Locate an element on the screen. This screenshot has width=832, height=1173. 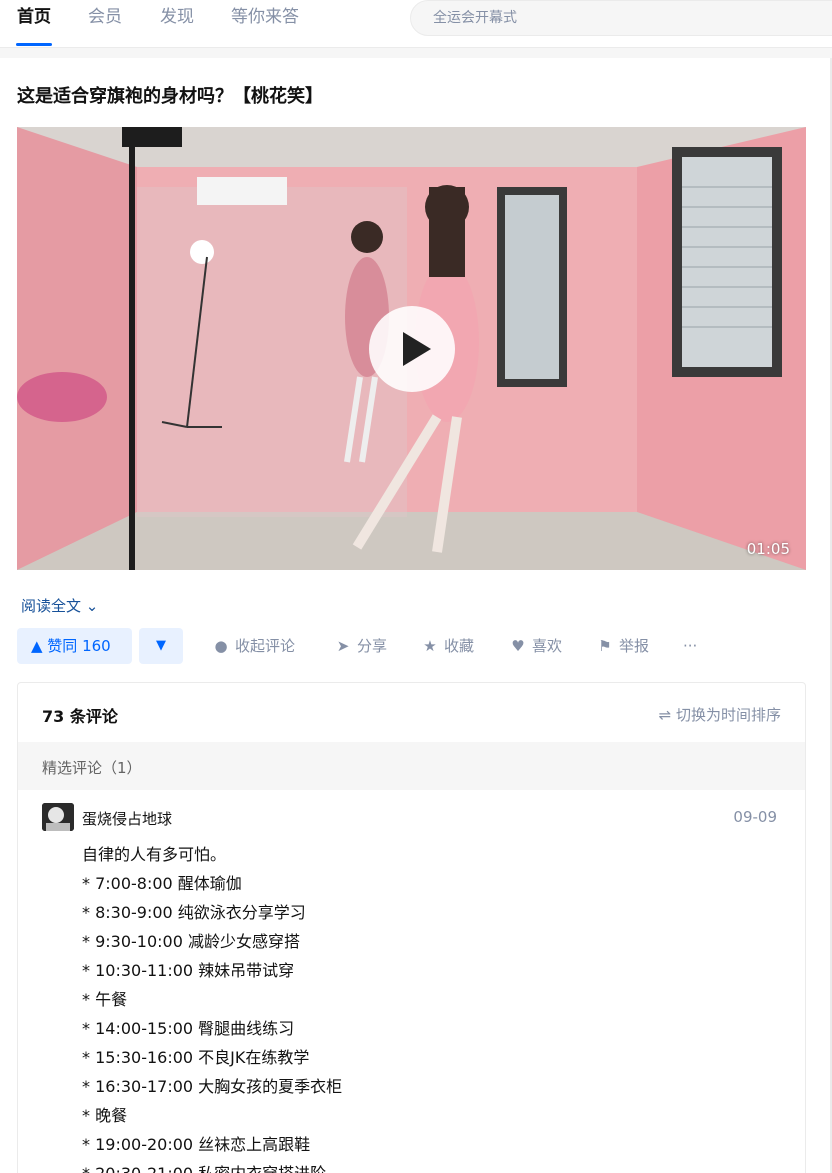
comment-line: * 16:30-17:00 大胸女孩的夏季衣柜 is located at coordinates (212, 1086).